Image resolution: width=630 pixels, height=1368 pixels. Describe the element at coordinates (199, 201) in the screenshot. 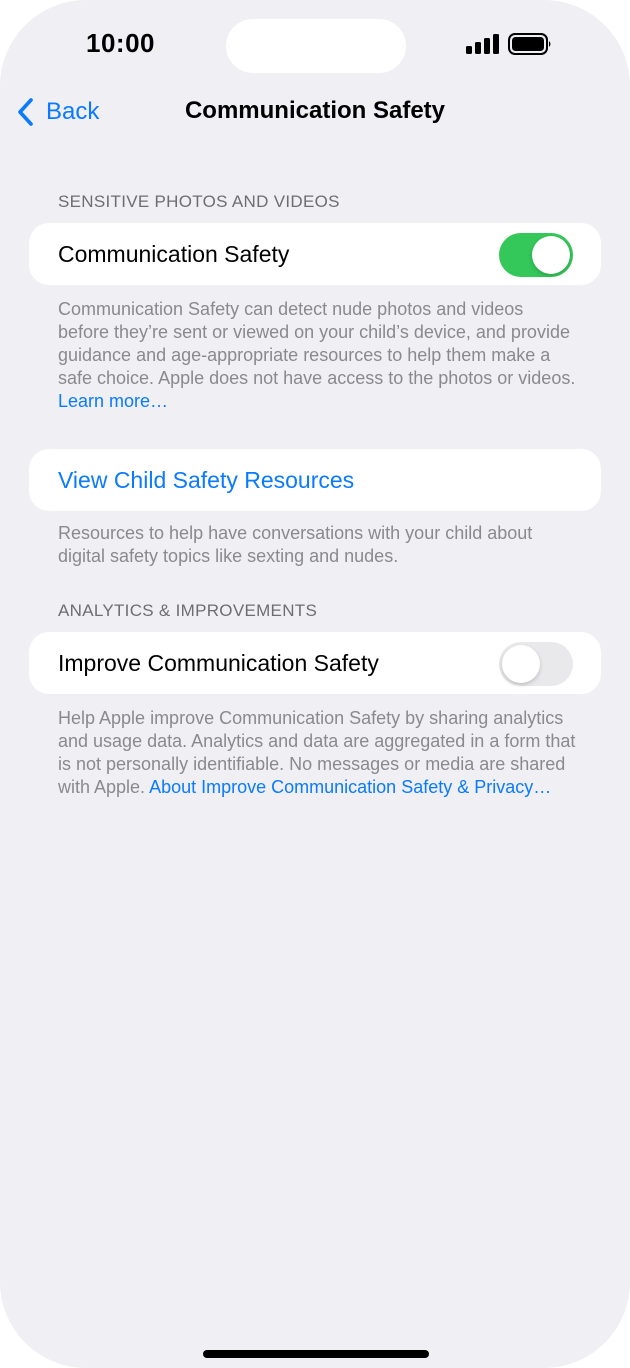

I see `section-header-sensitive: SENSITIVE PHOTOS AND VIDEOS` at that location.